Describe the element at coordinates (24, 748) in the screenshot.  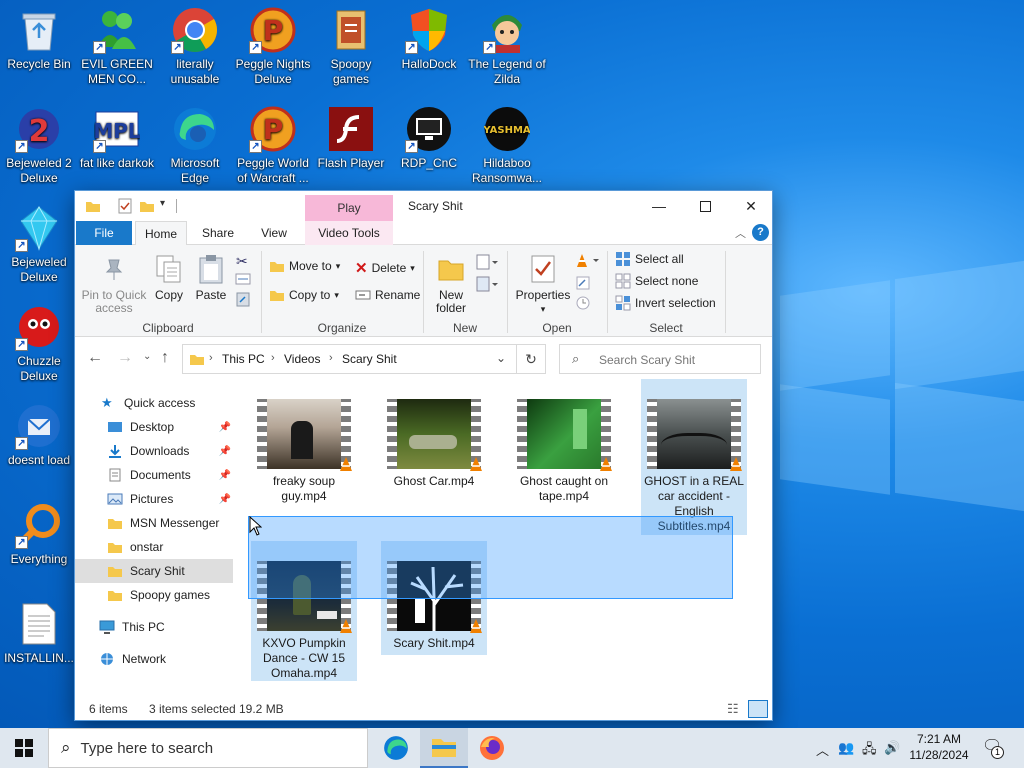
I see `start-button` at that location.